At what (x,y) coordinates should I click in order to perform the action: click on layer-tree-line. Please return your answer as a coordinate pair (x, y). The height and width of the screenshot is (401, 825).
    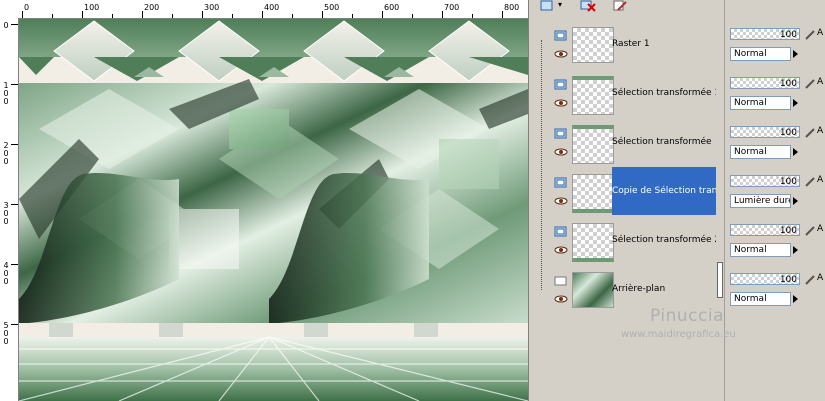
    Looking at the image, I should click on (542, 165).